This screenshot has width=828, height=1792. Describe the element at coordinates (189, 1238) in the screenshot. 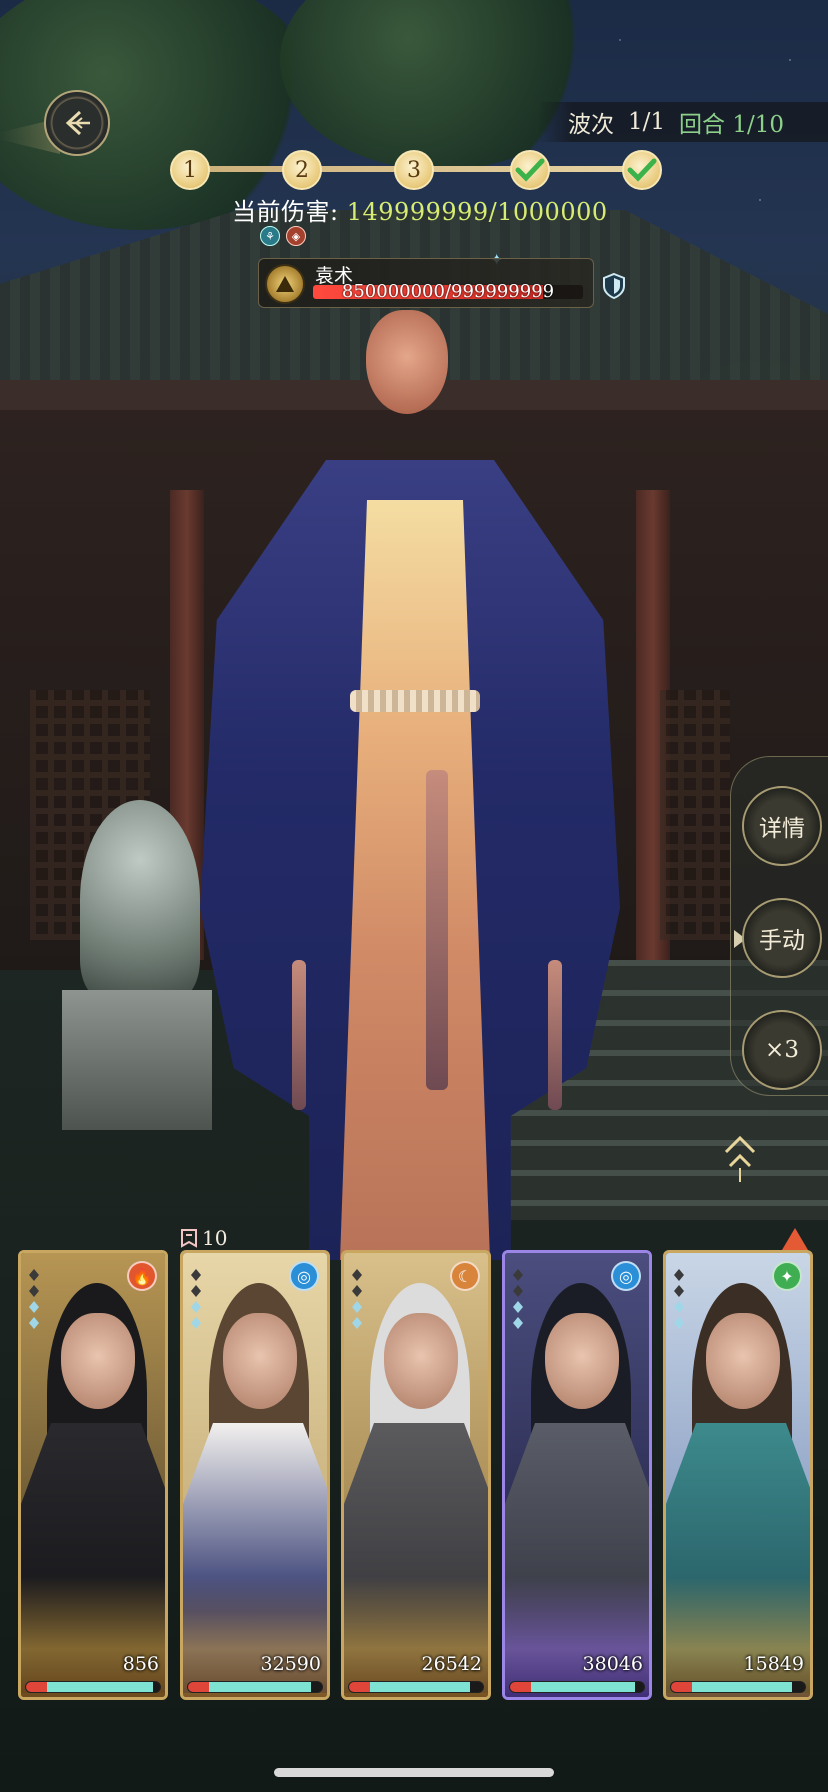

I see `rank-icon` at that location.